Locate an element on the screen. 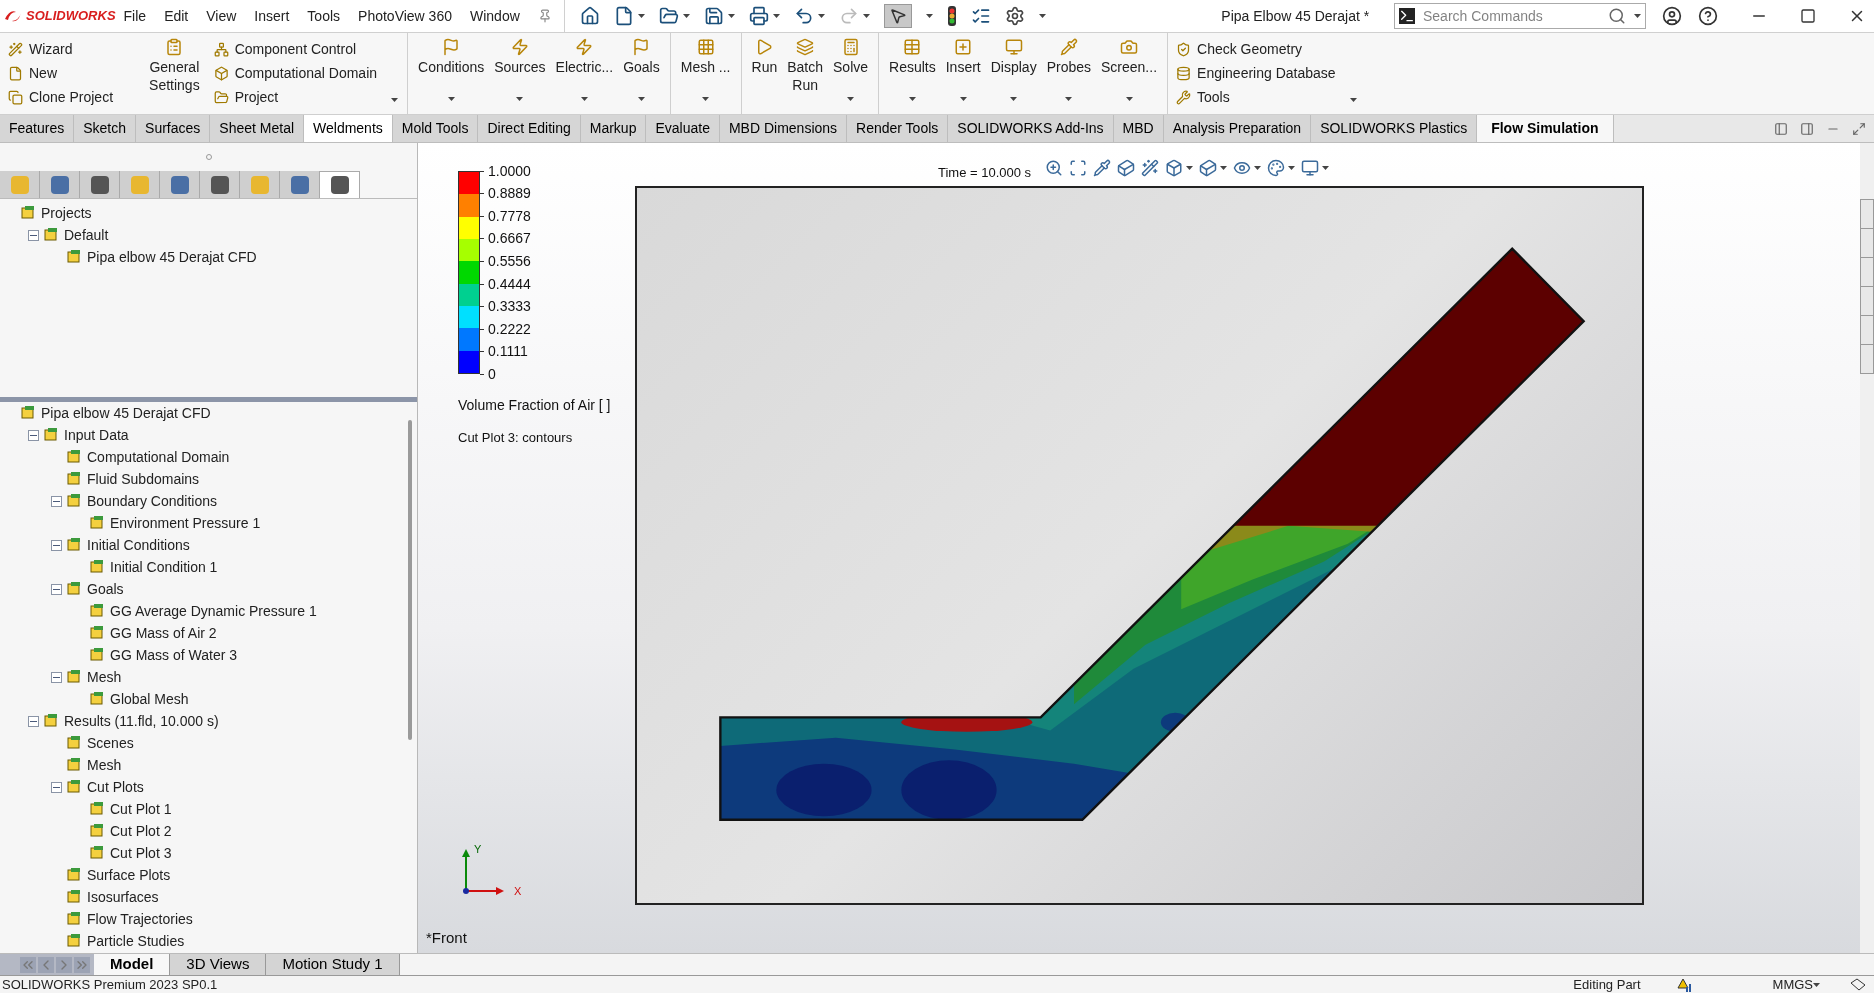 This screenshot has width=1874, height=993. appearance-icon is located at coordinates (1276, 167).